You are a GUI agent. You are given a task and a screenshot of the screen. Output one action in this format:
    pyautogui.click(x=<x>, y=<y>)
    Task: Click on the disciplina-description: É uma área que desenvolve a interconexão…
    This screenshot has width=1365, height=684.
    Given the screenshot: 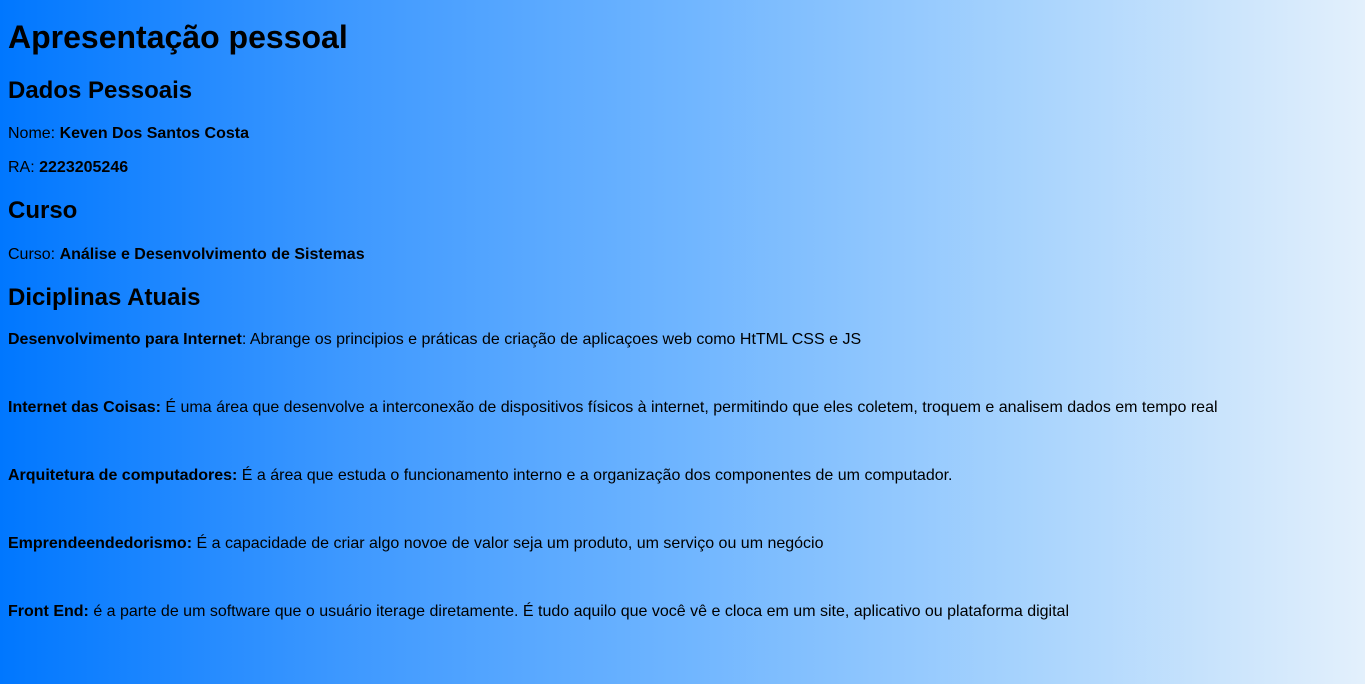 What is the action you would take?
    pyautogui.click(x=689, y=407)
    